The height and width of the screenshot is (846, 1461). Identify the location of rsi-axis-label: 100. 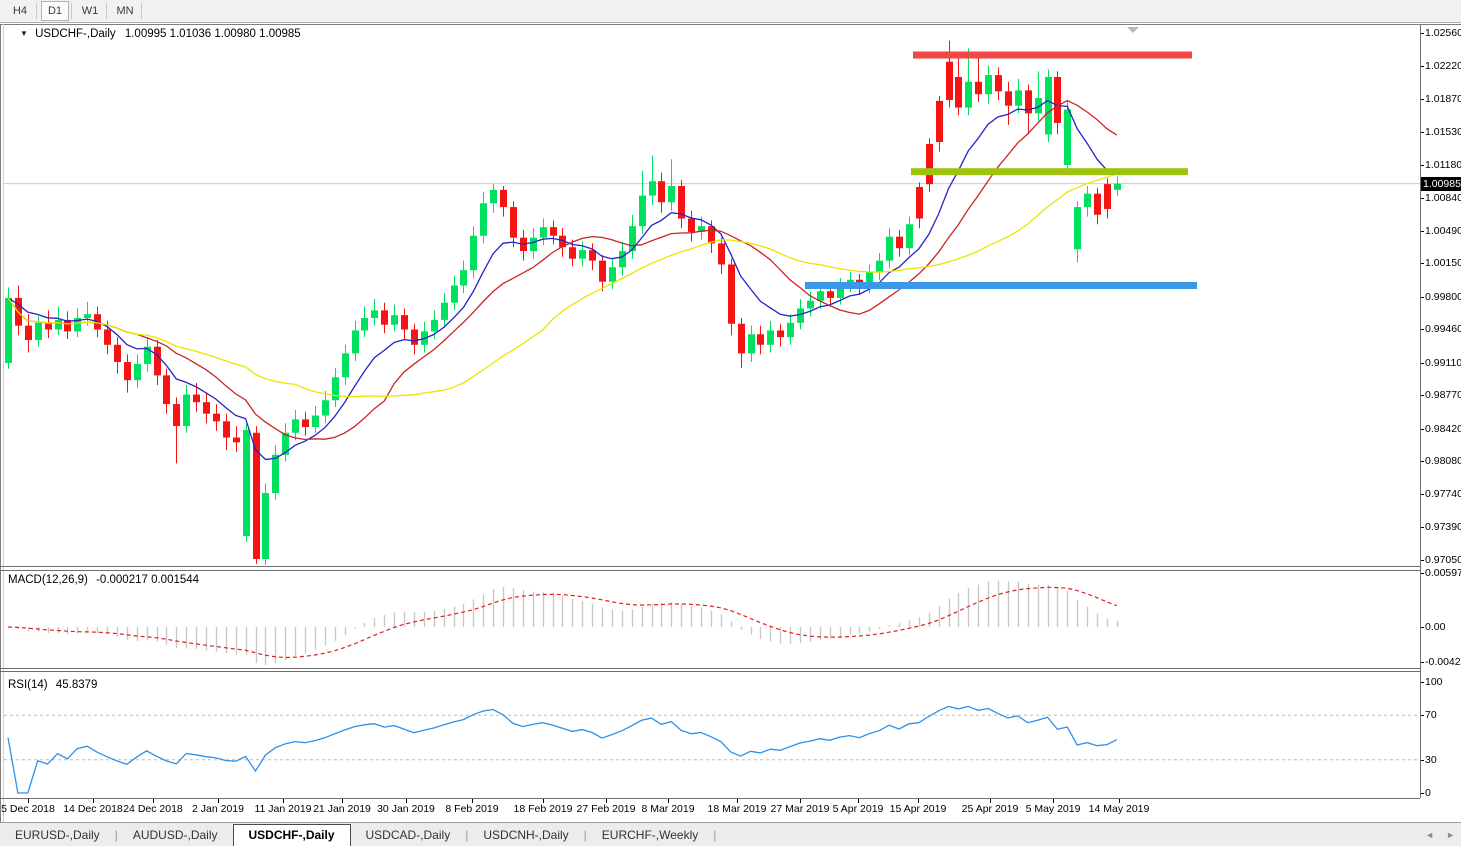
(1434, 682).